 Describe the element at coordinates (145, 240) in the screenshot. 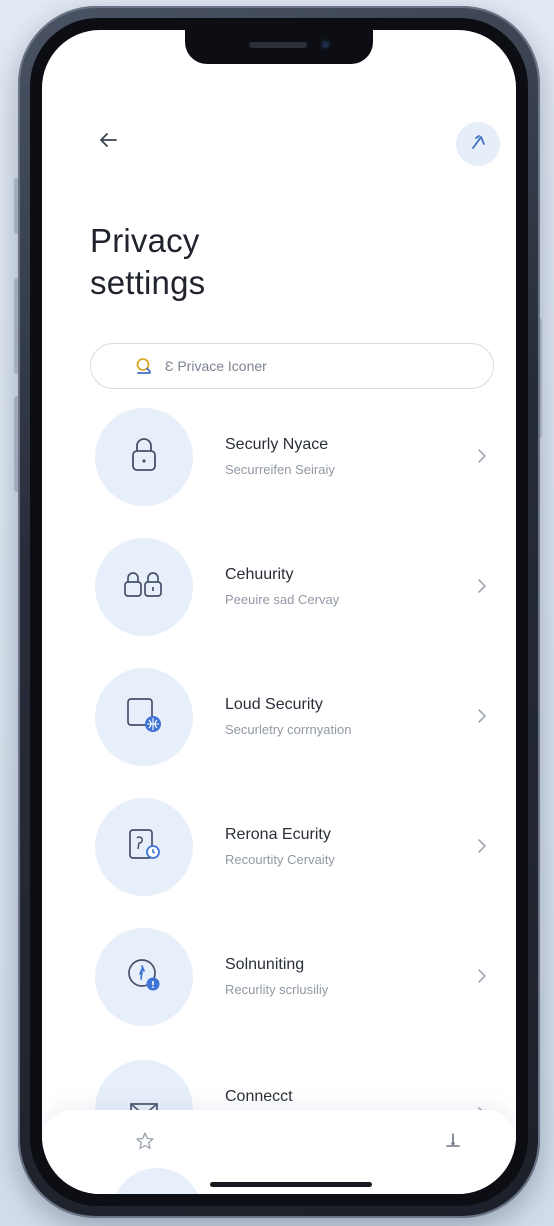

I see `page-title-line1: Privacy` at that location.